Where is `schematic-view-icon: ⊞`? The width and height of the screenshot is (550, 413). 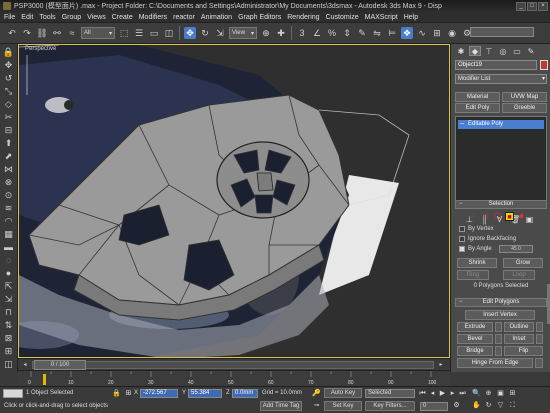
schematic-view-icon: ⊞ is located at coordinates (437, 33).